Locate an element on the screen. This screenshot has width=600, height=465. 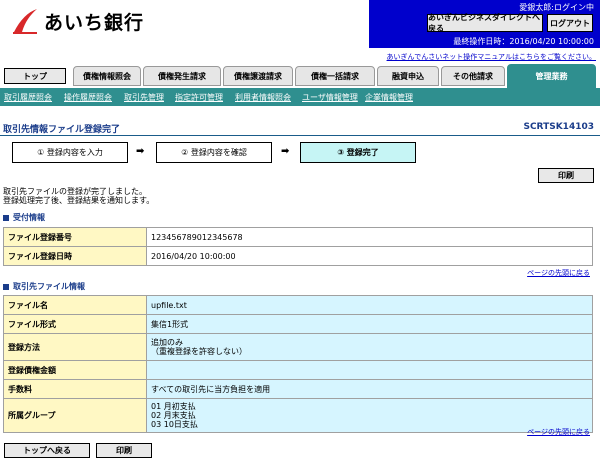
page-top-link-1: ページの先頭に戻る is located at coordinates (558, 273).